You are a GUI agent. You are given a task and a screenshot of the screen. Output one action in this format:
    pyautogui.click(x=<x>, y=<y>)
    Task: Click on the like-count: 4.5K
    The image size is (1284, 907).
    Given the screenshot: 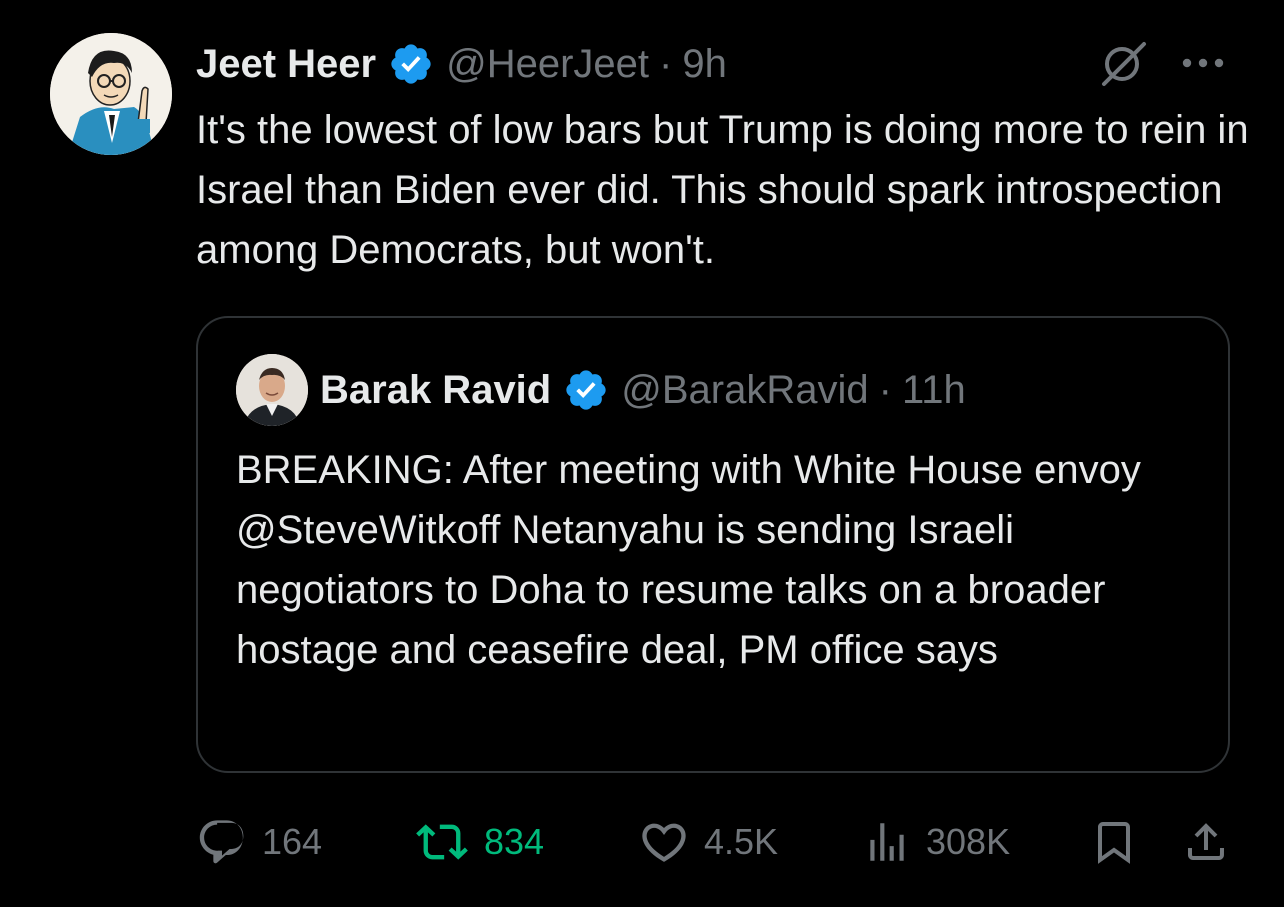 What is the action you would take?
    pyautogui.click(x=741, y=841)
    